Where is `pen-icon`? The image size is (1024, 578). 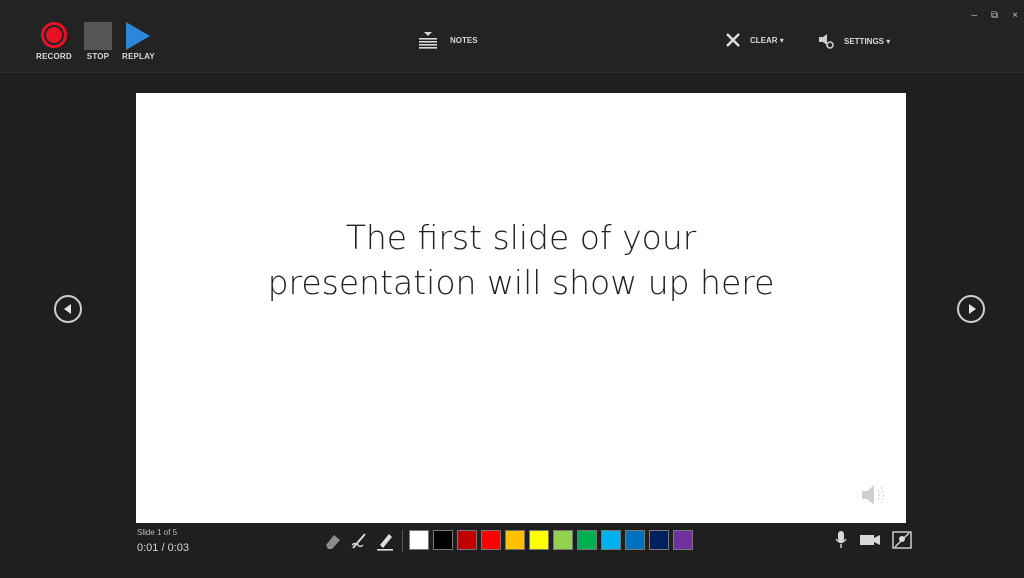
pen-icon is located at coordinates (358, 541).